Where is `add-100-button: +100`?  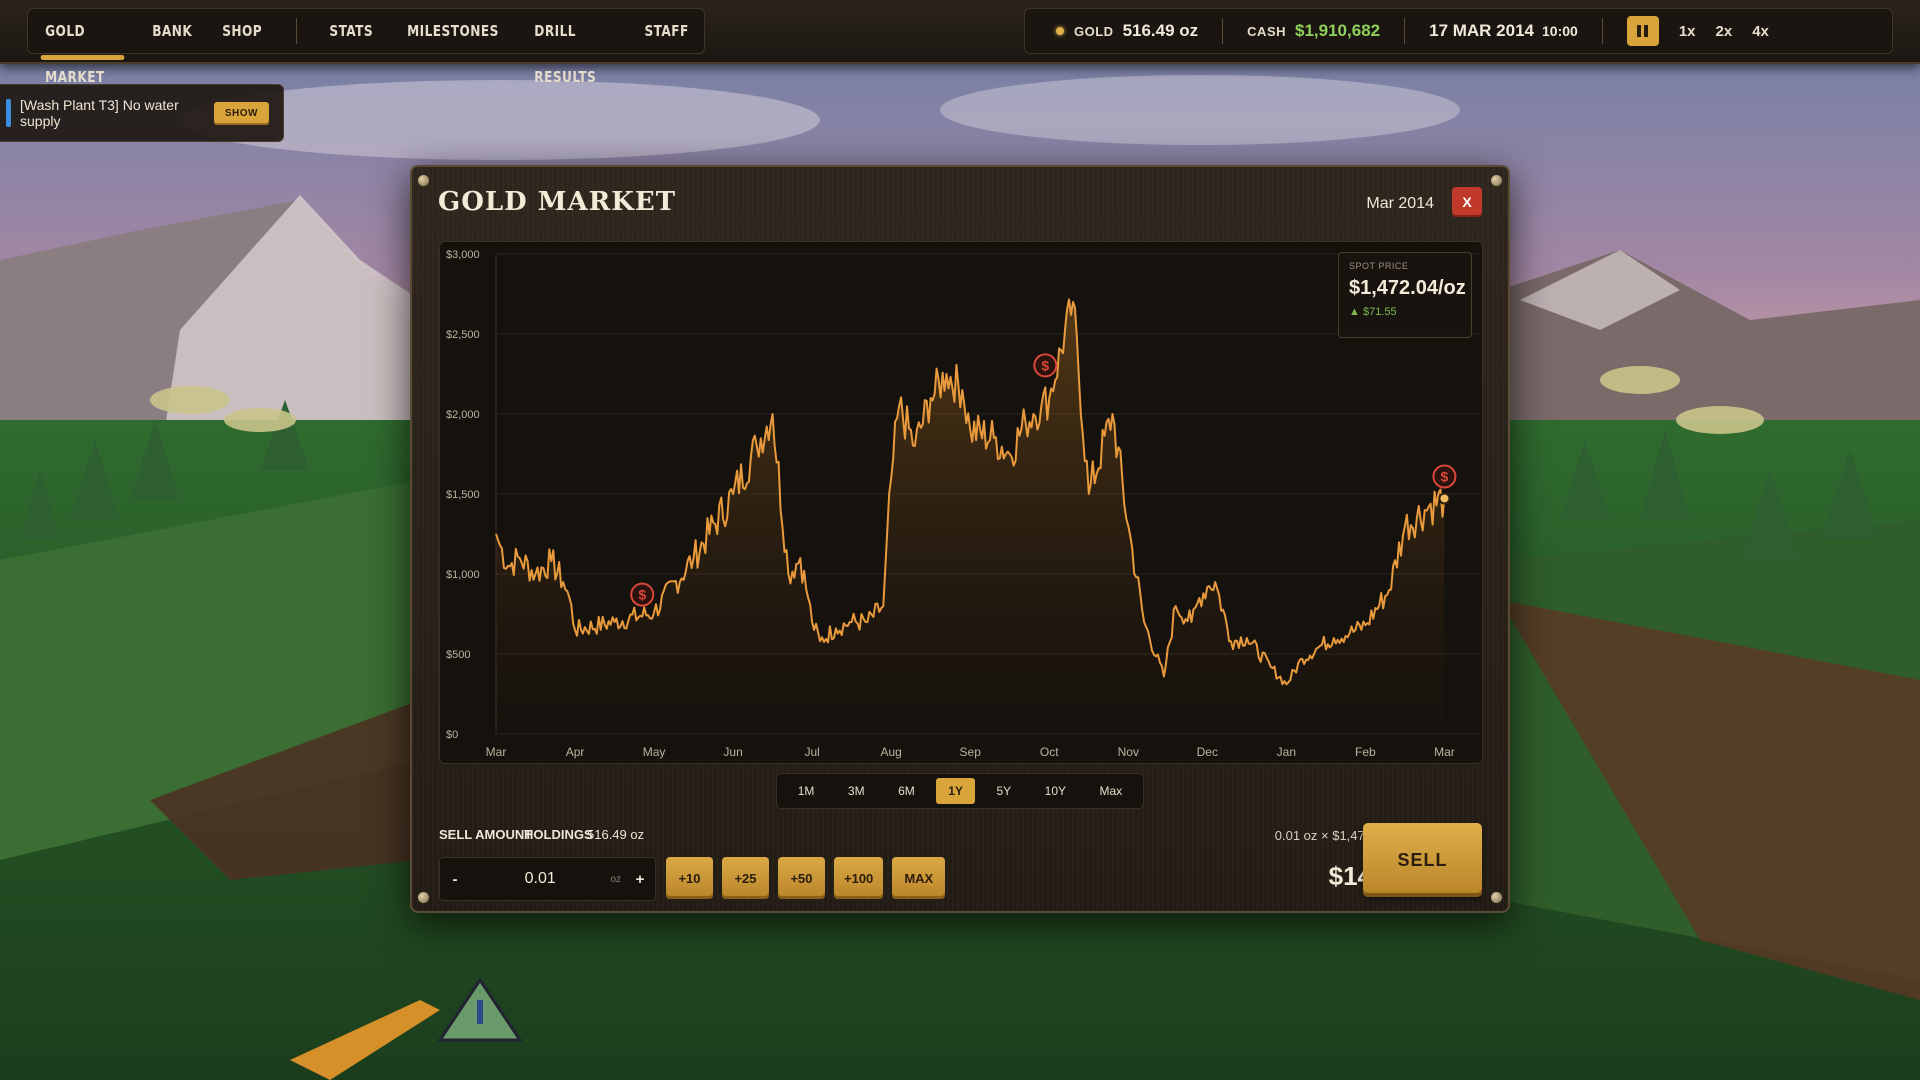
add-100-button: +100 is located at coordinates (859, 878).